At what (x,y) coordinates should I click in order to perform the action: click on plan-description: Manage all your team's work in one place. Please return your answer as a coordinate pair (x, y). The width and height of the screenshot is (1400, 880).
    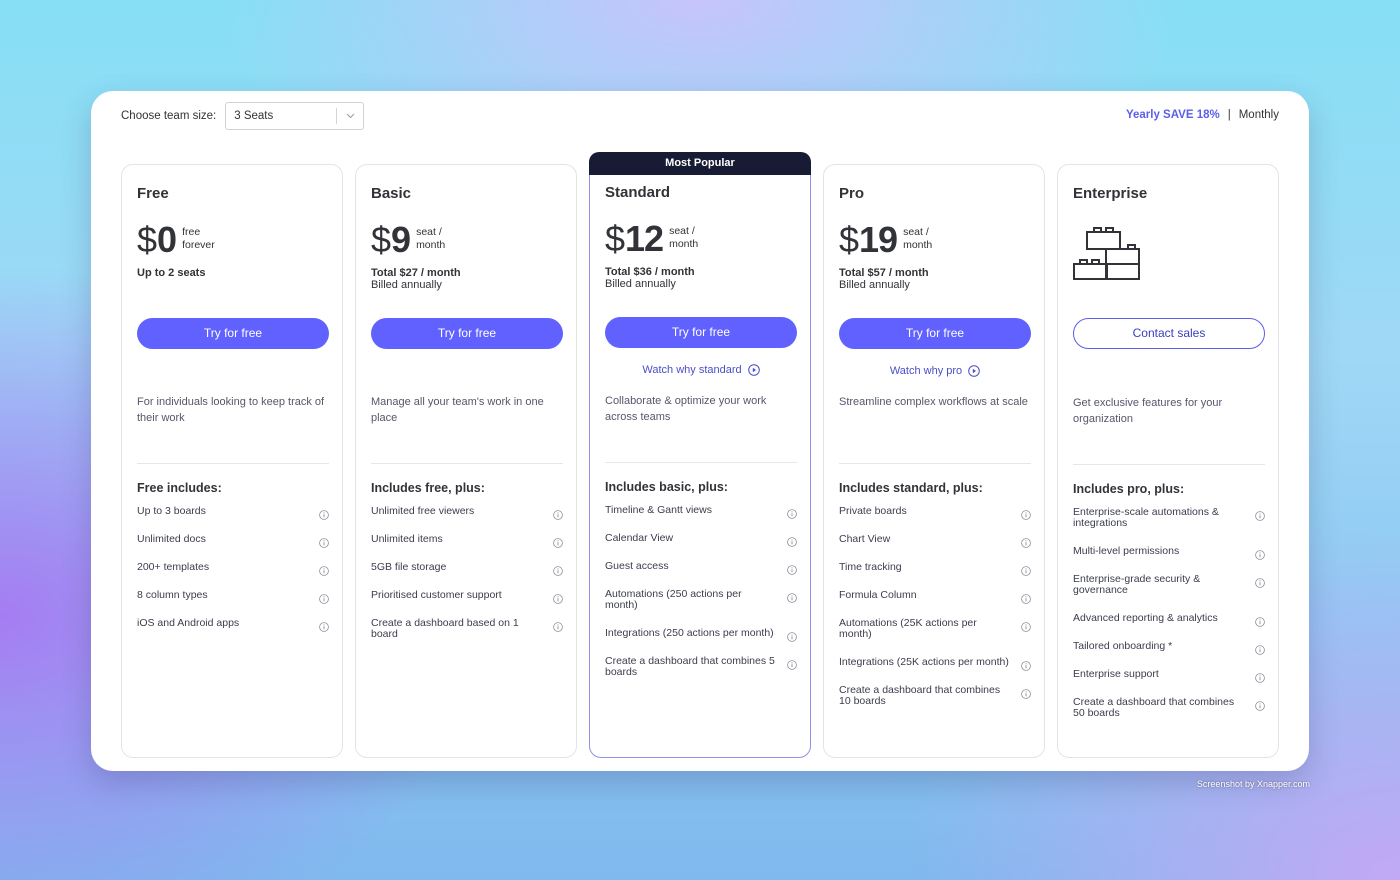
    Looking at the image, I should click on (457, 410).